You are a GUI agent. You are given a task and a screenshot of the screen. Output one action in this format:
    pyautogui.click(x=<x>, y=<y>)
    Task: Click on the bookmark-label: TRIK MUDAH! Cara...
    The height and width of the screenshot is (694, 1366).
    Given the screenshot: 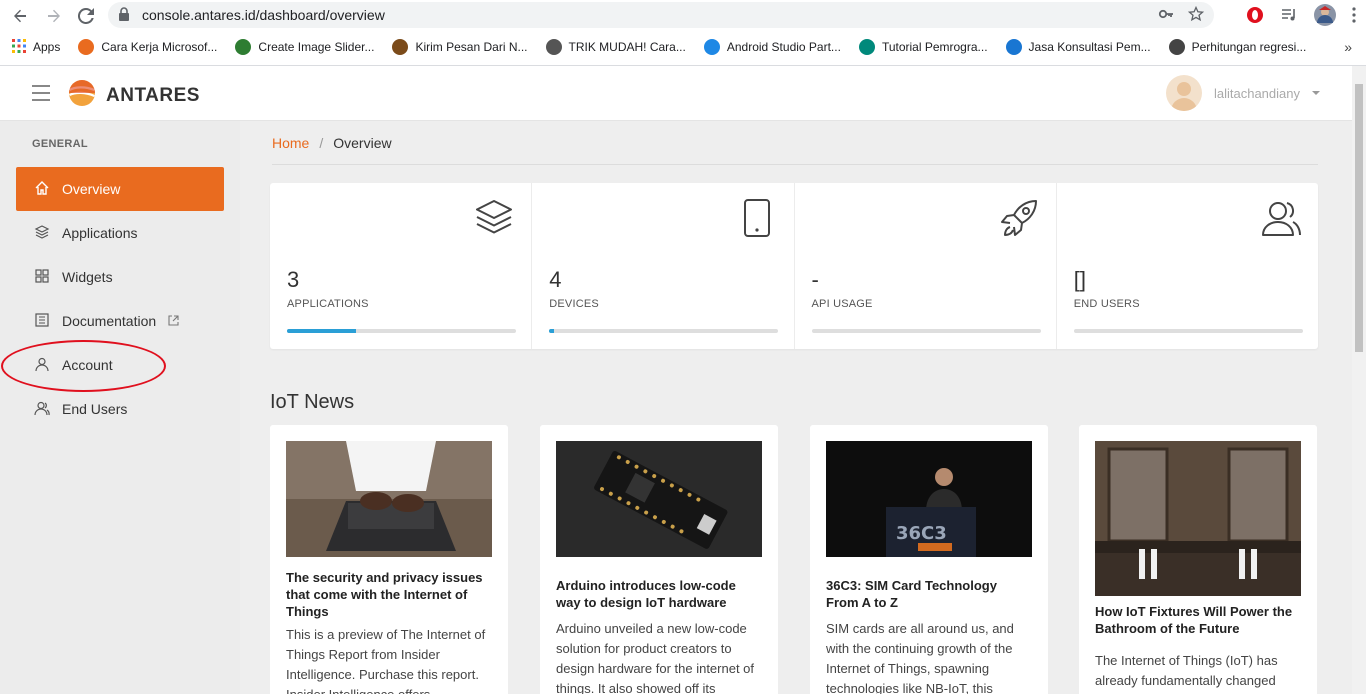 What is the action you would take?
    pyautogui.click(x=627, y=47)
    